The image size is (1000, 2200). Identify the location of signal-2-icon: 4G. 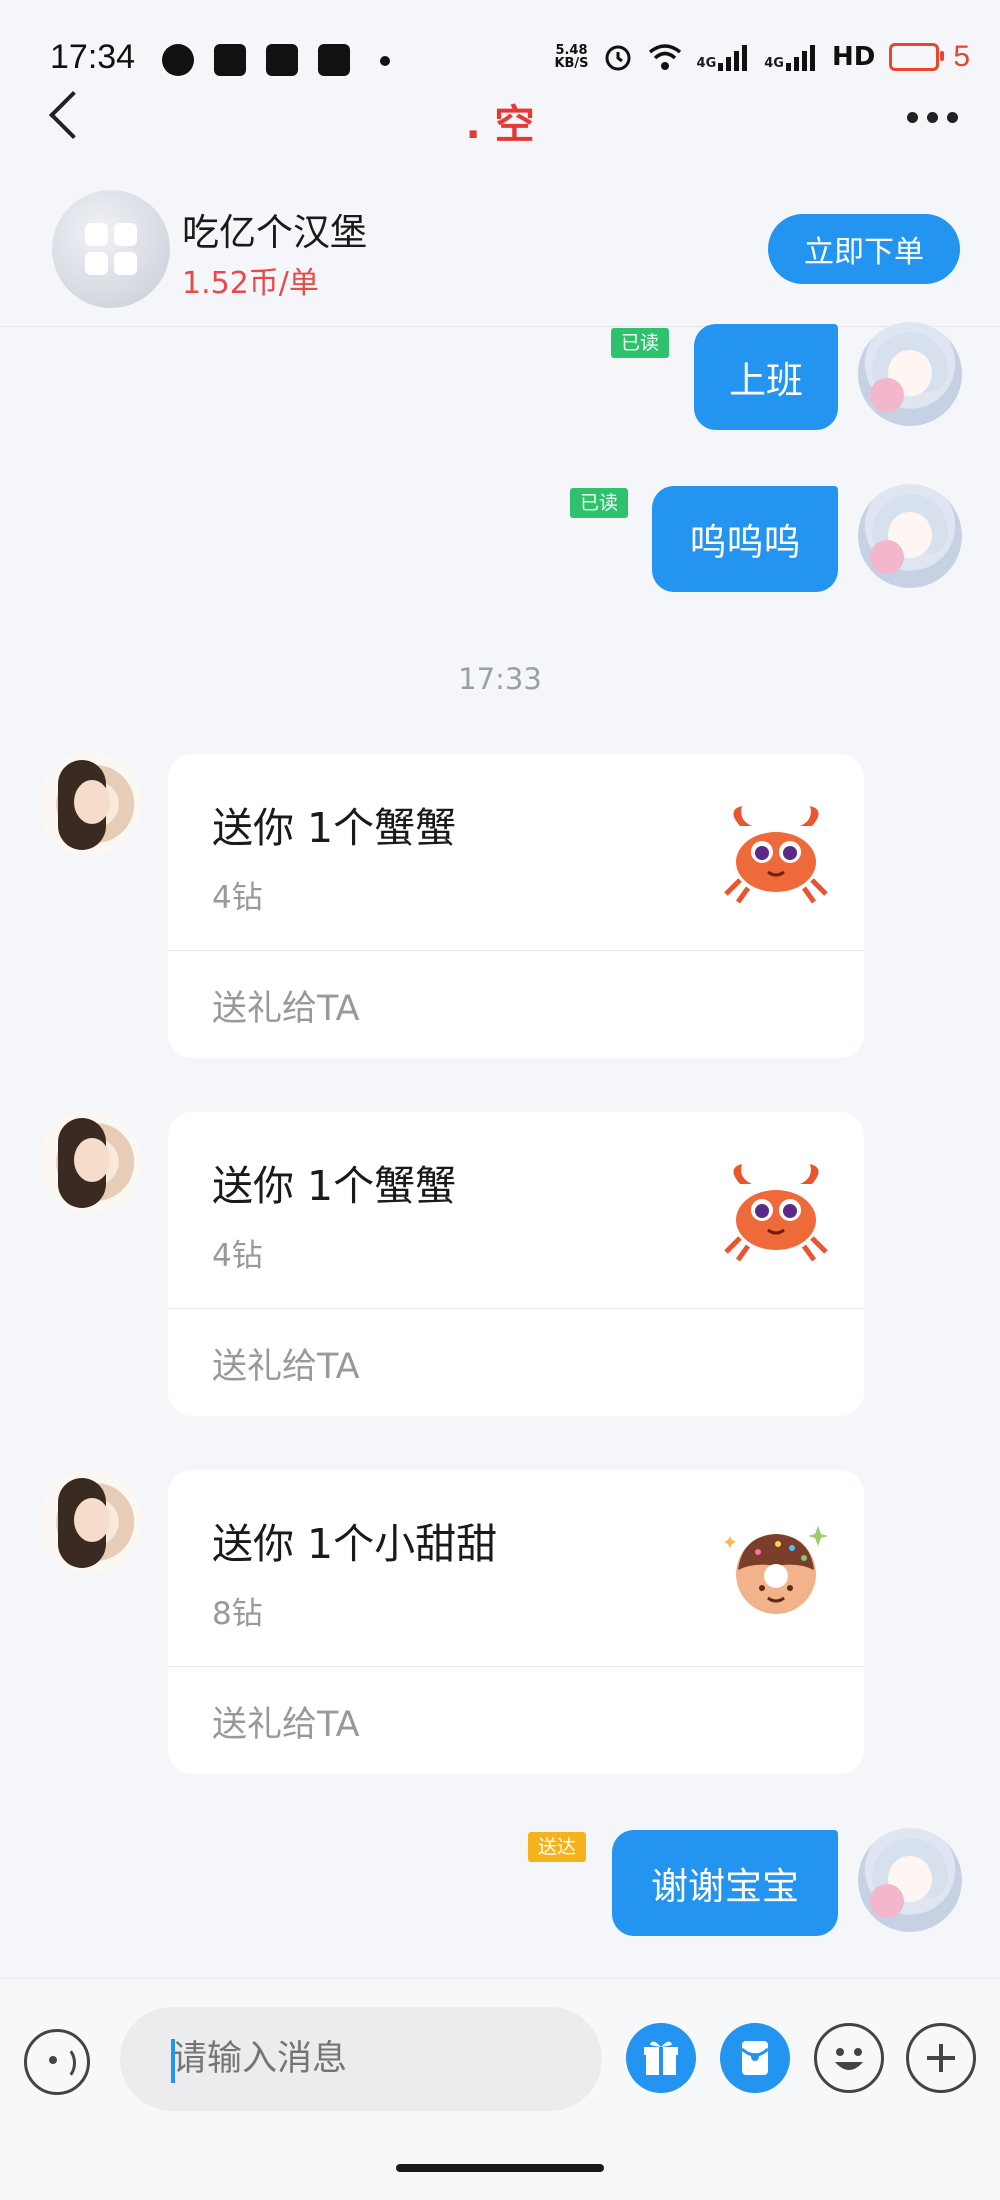
(791, 57).